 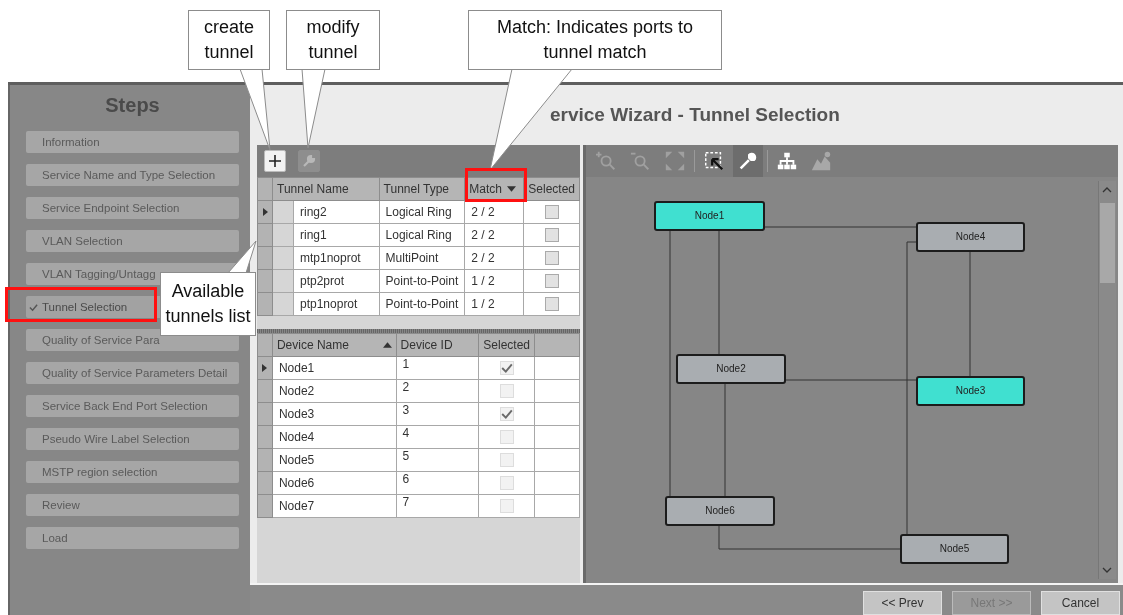 What do you see at coordinates (595, 40) in the screenshot?
I see `callout-tooltip: Match: Indicates ports to tunnel match` at bounding box center [595, 40].